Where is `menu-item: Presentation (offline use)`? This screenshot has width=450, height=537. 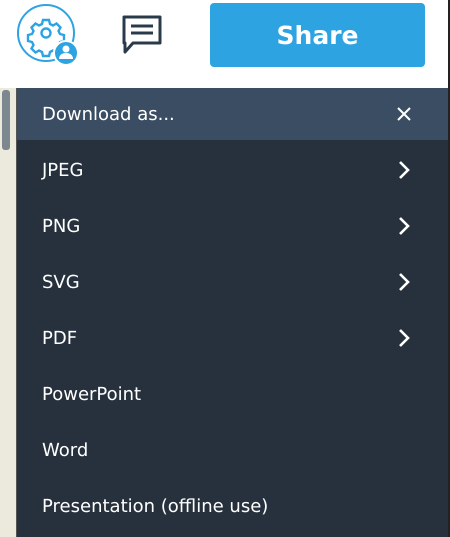 menu-item: Presentation (offline use) is located at coordinates (232, 506).